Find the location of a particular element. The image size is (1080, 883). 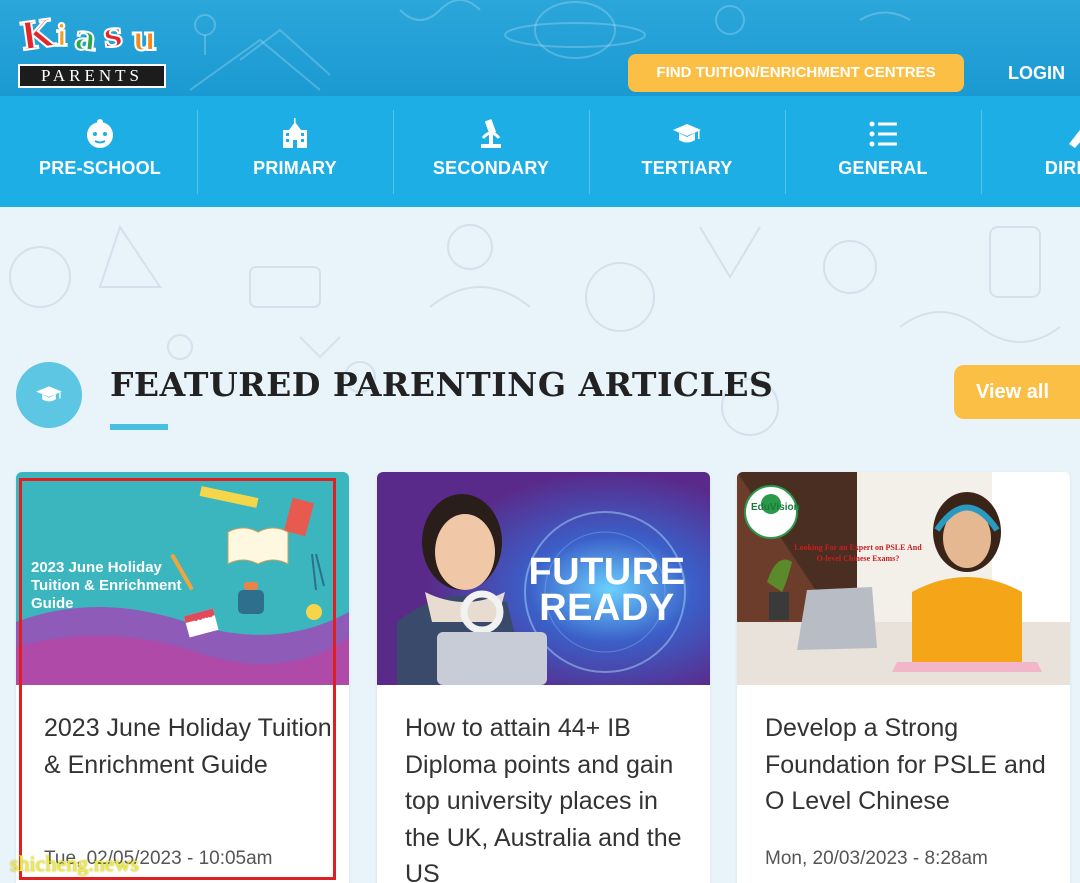

svg-text: i is located at coordinates (61, 36).